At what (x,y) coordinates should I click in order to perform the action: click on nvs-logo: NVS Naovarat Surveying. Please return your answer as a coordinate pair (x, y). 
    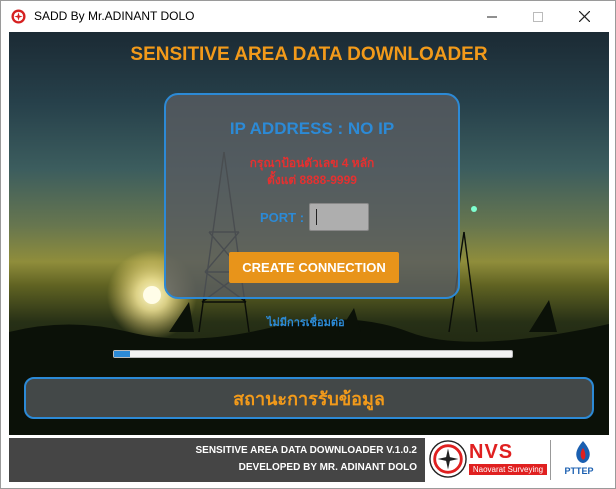
    Looking at the image, I should click on (508, 458).